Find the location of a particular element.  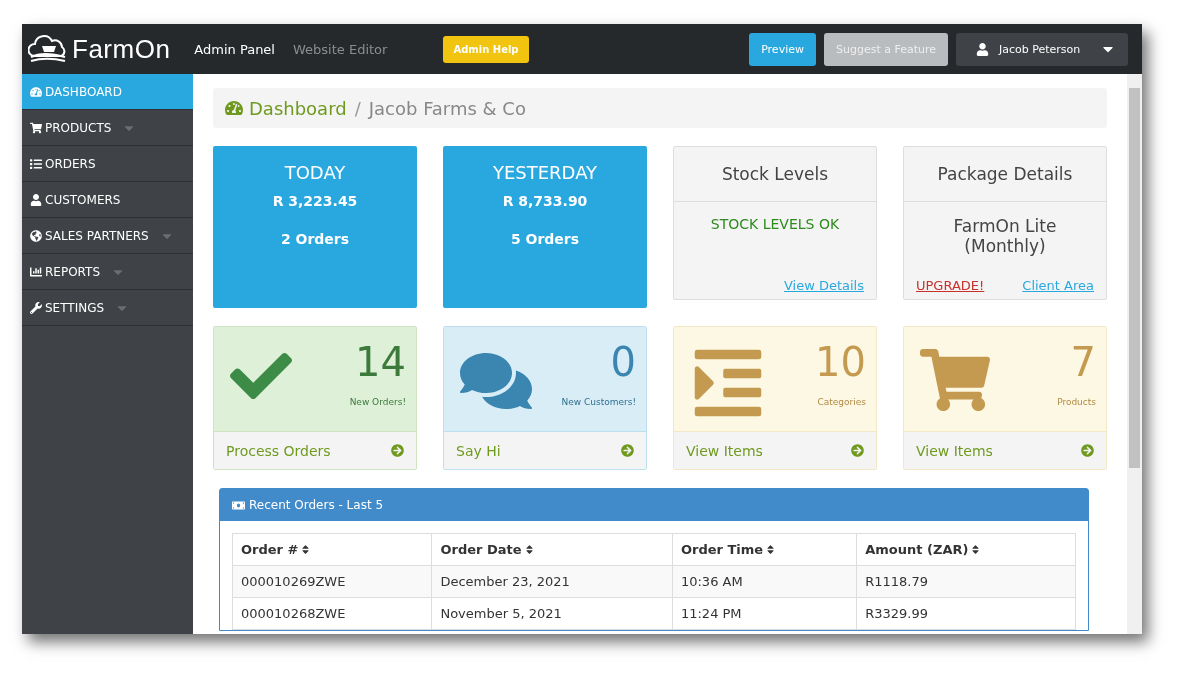

stat-caption: Categories is located at coordinates (841, 402).